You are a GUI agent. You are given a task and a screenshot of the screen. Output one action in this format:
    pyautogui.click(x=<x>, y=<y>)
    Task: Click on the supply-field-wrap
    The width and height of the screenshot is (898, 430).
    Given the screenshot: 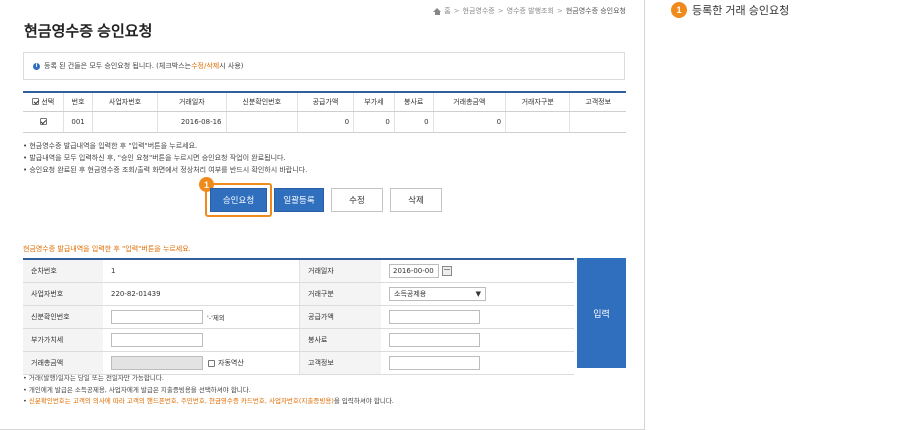 What is the action you would take?
    pyautogui.click(x=477, y=317)
    